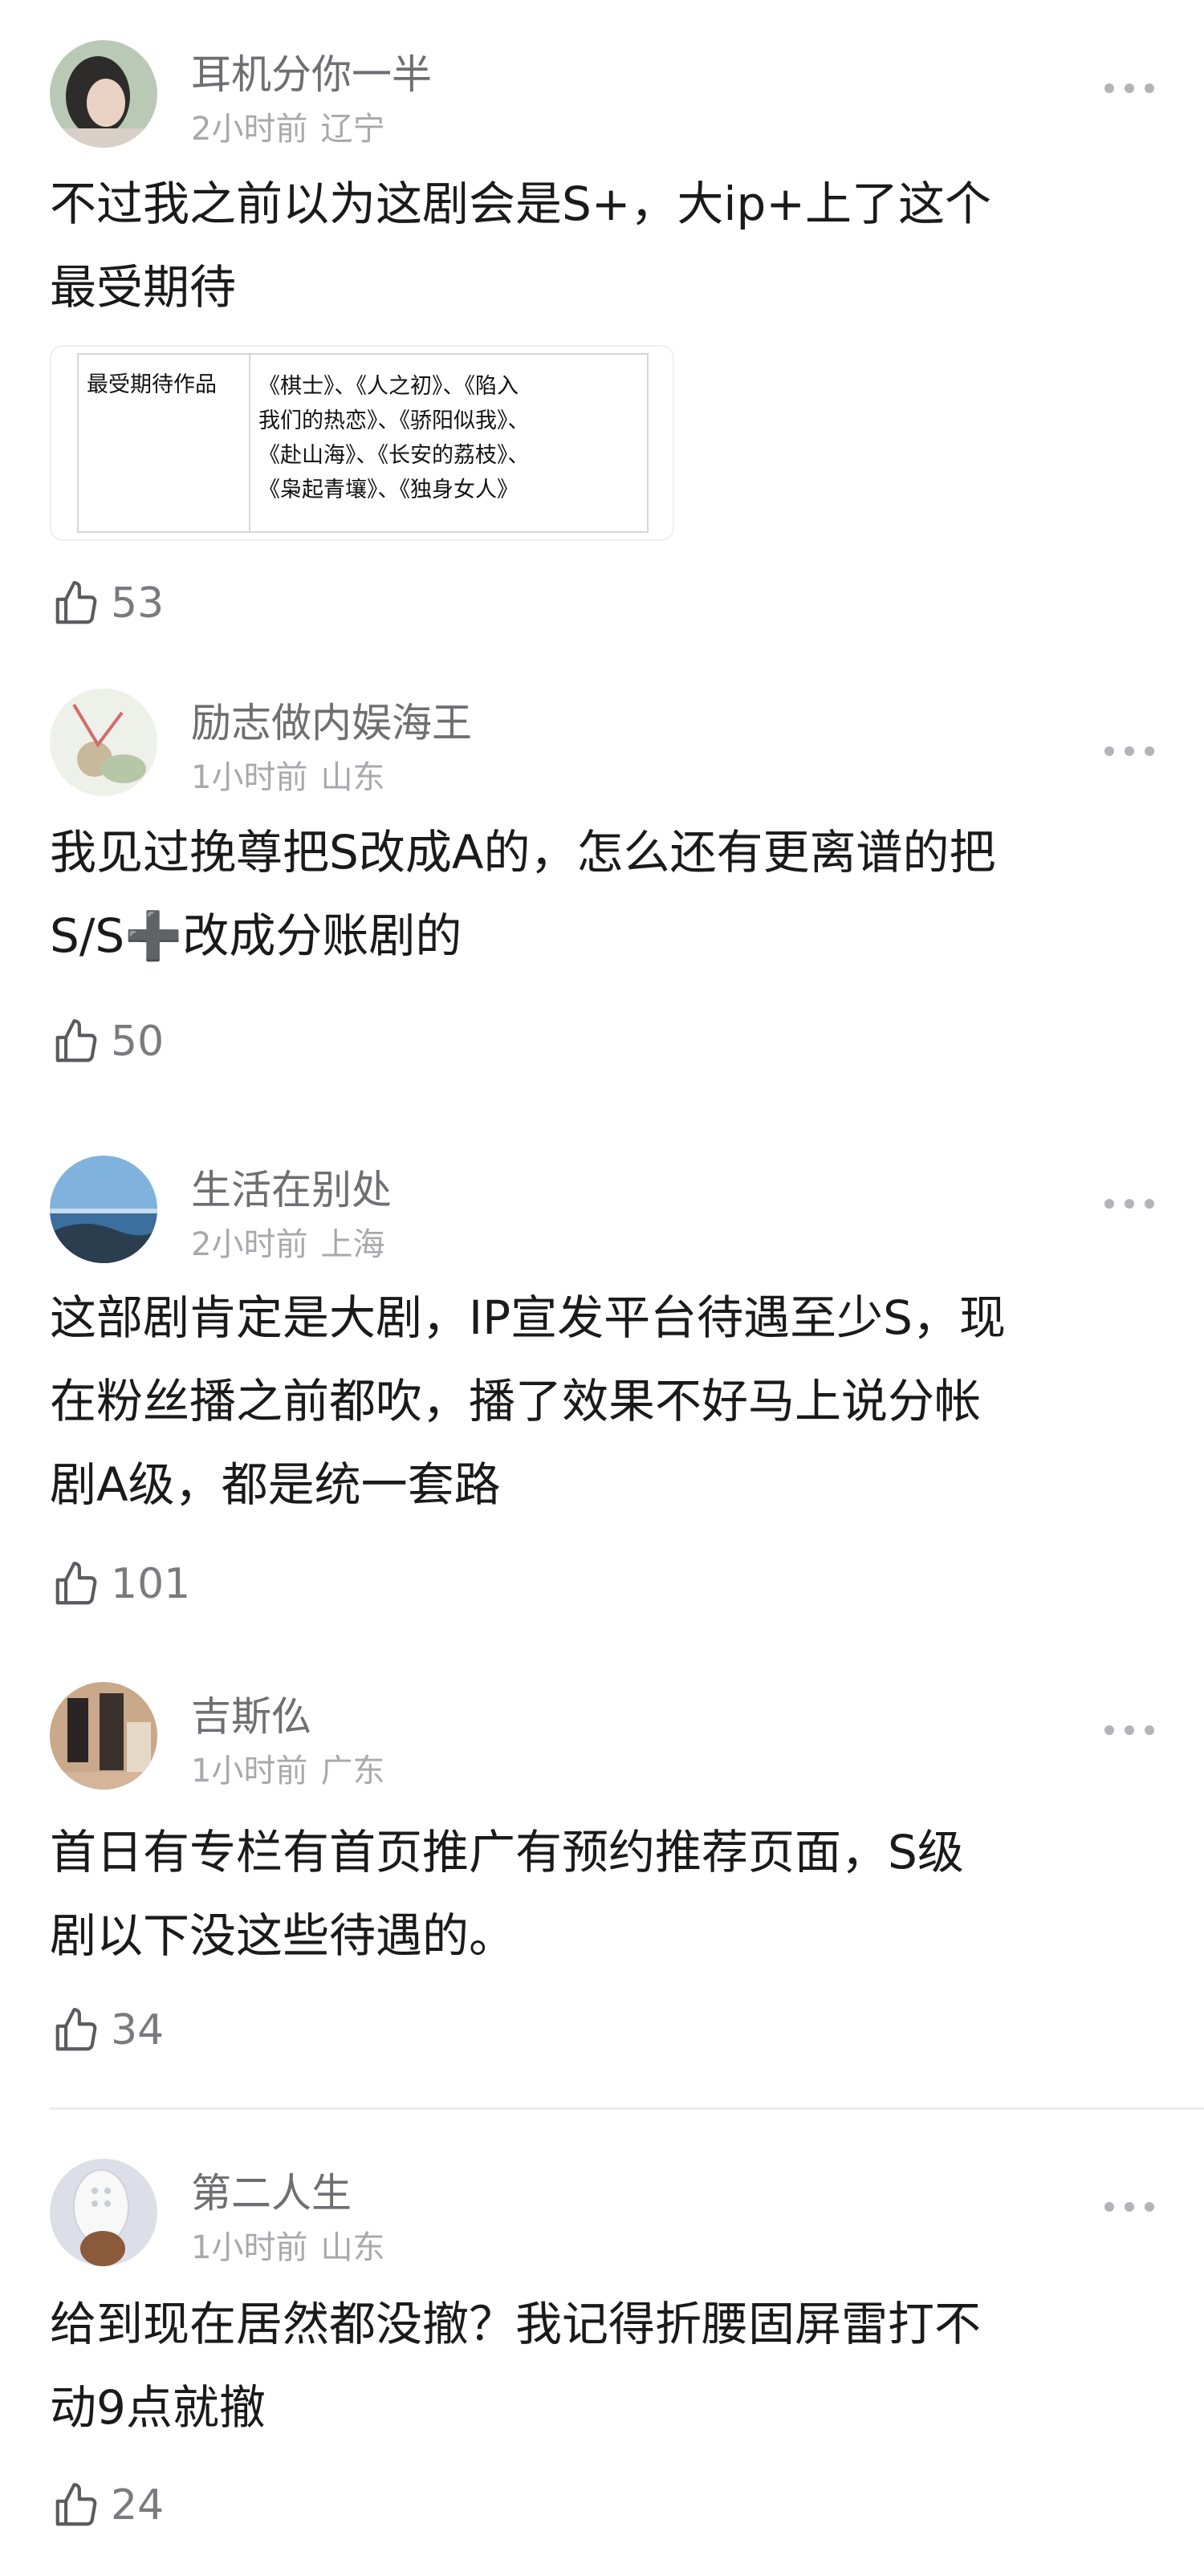 This screenshot has width=1204, height=2576. I want to click on like-button: 101, so click(120, 1584).